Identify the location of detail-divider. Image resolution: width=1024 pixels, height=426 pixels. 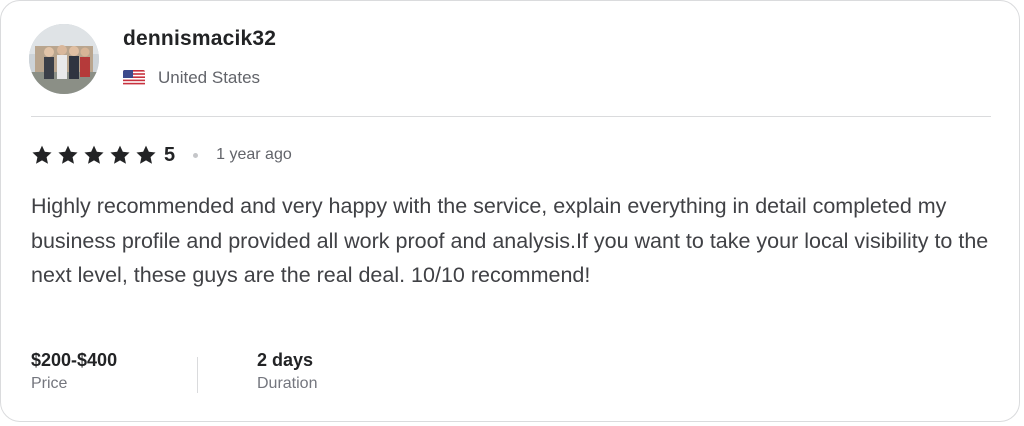
(197, 375).